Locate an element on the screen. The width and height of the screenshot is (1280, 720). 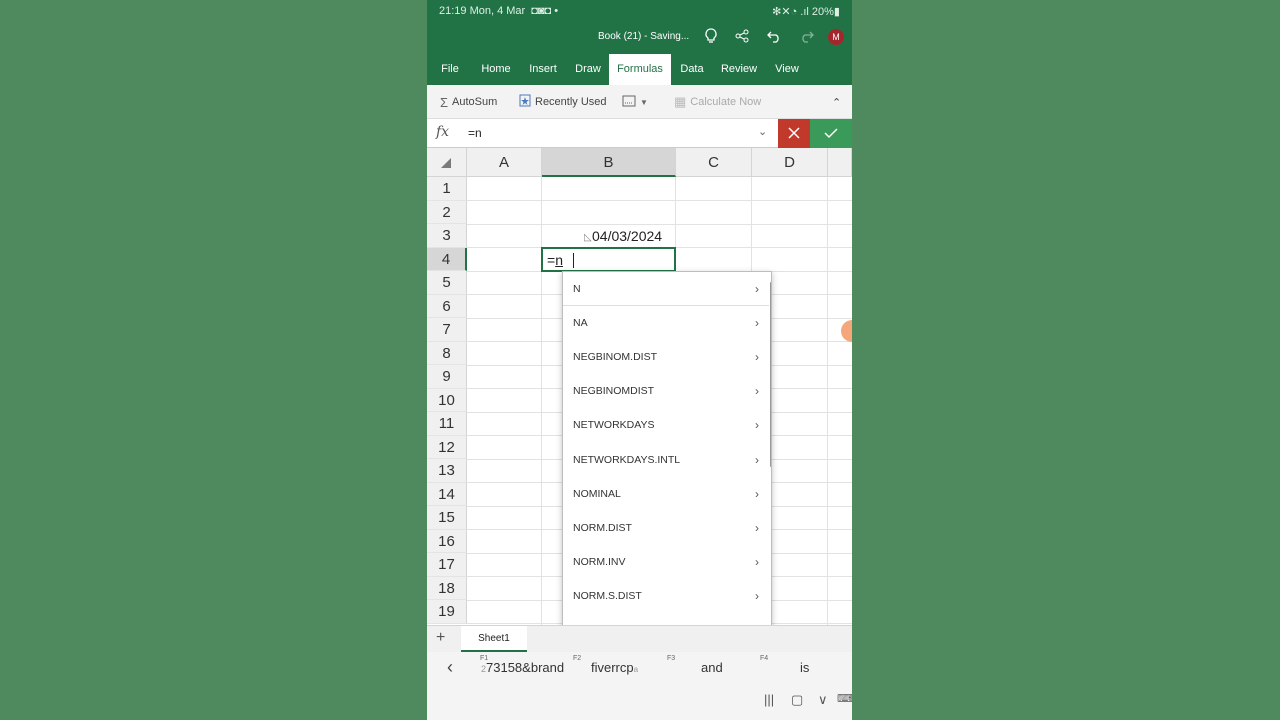
autocomplete-item-label: NORM.S.DIST is located at coordinates (607, 595).